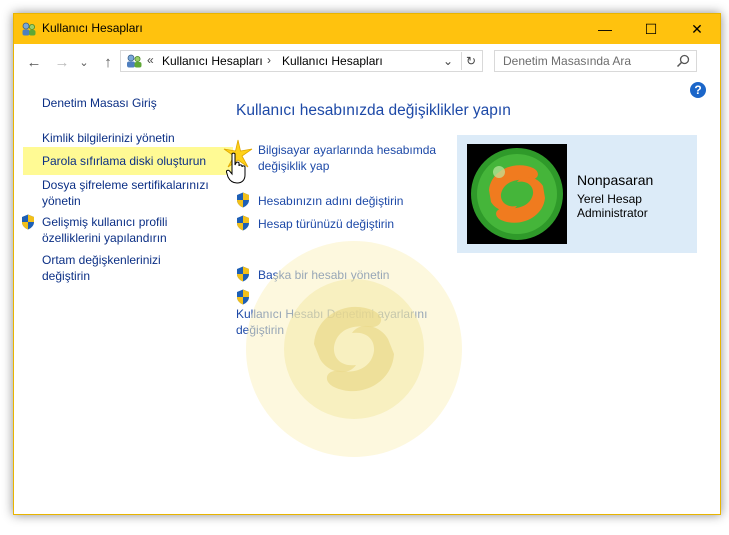 The height and width of the screenshot is (535, 729). I want to click on account-name: Nonpasaran, so click(615, 180).